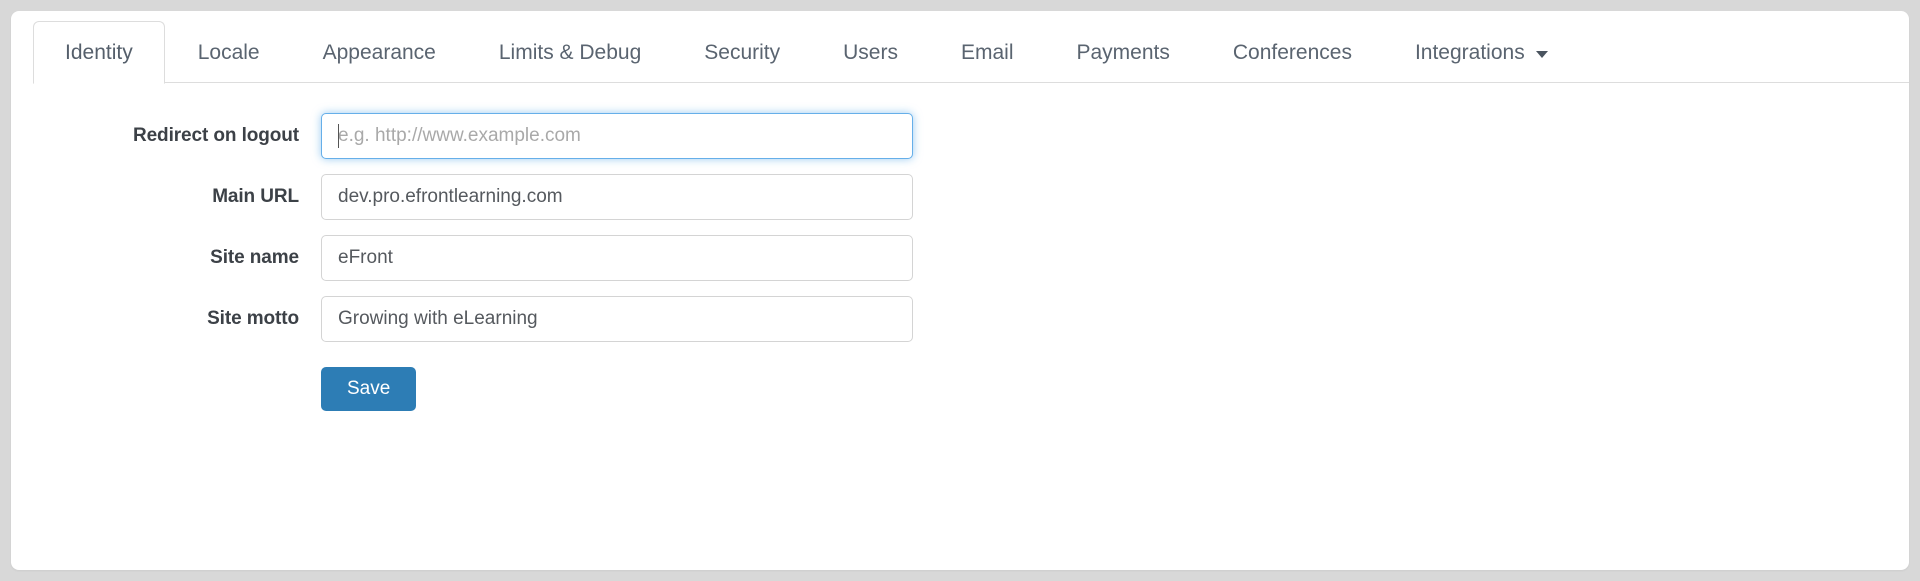 The image size is (1920, 581). I want to click on tab-appearance-label: Appearance, so click(379, 52).